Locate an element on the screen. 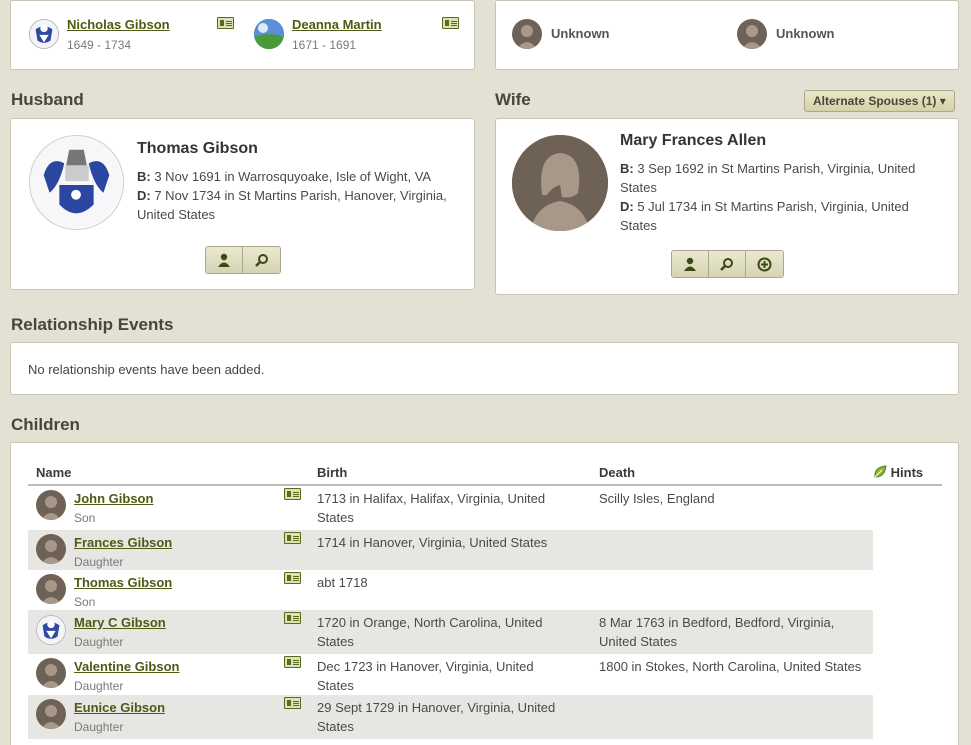 This screenshot has height=745, width=971. relationship-events-card: No relationship events have been added. is located at coordinates (484, 368).